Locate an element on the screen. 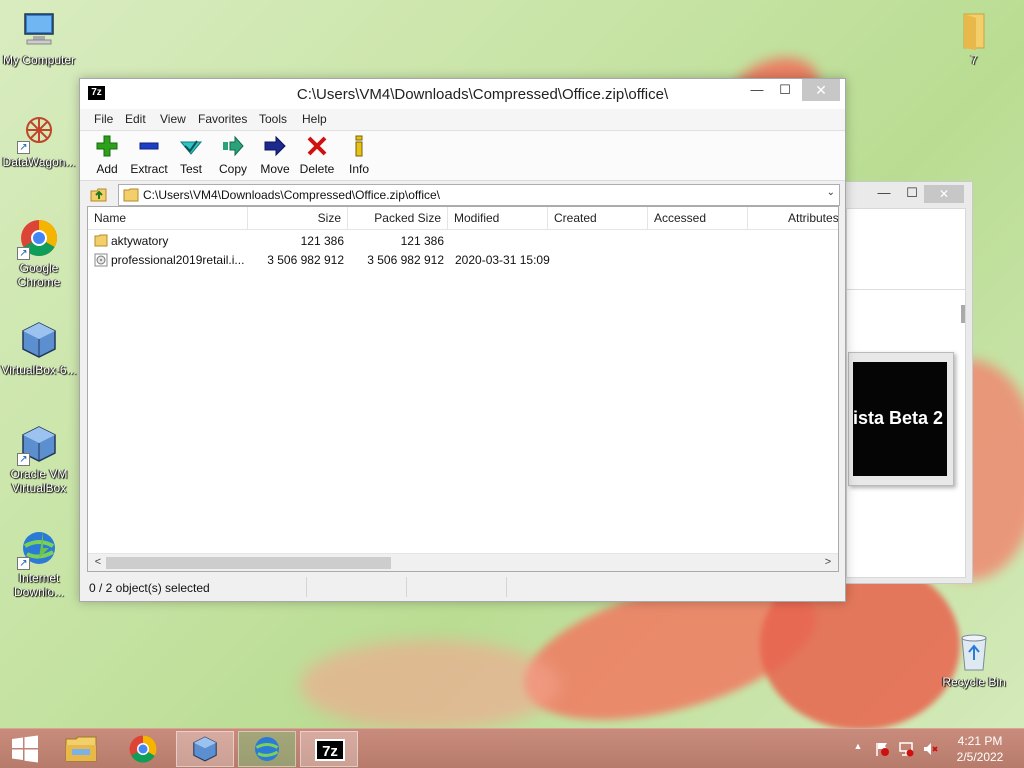 The image size is (1024, 768). row-name: aktywatory is located at coordinates (140, 241).